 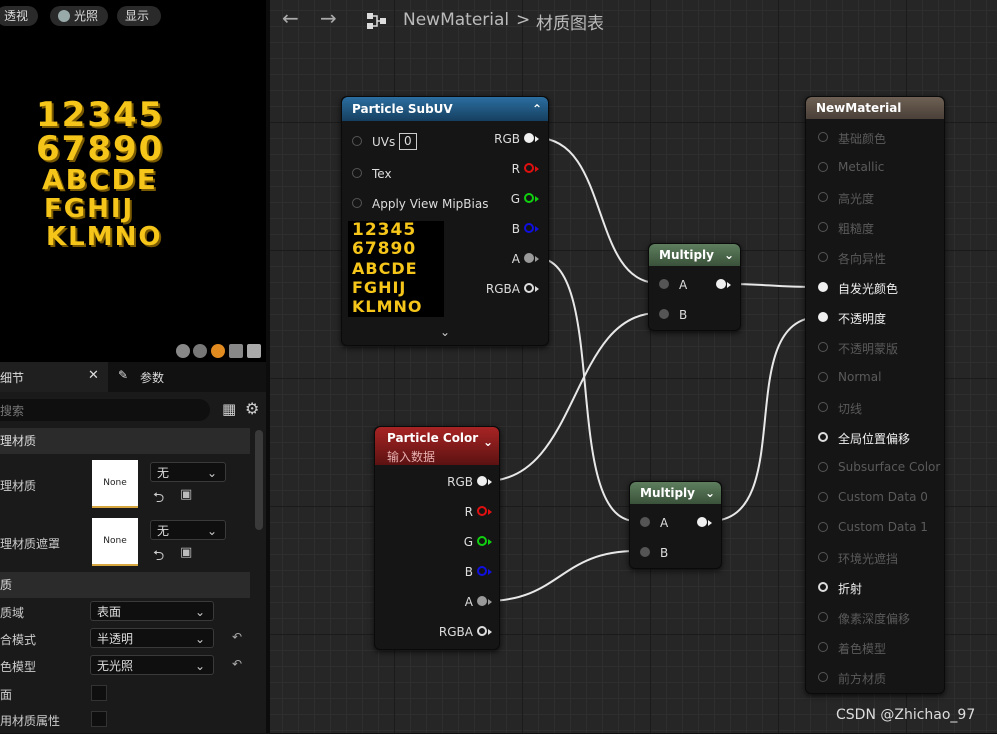 I want to click on pin-label: 环境光遮挡, so click(x=868, y=559).